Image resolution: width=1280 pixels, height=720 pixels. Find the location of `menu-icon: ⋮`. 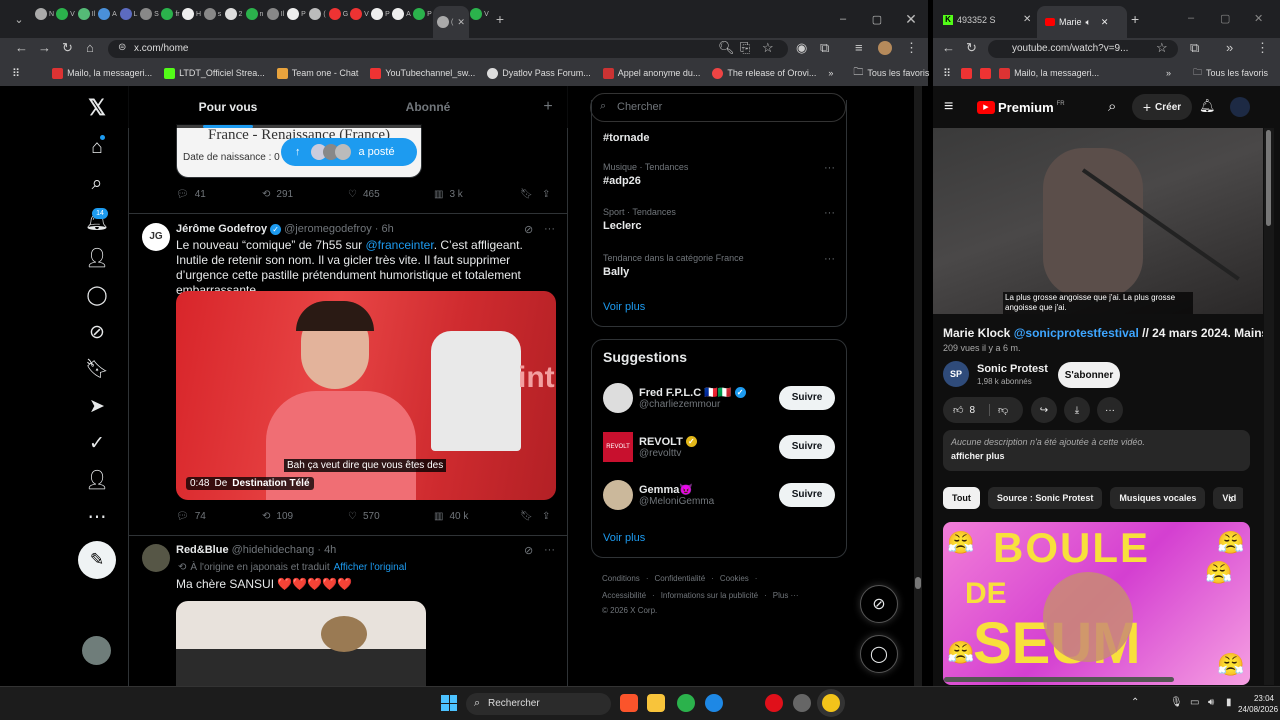

menu-icon: ⋮ is located at coordinates (911, 48).